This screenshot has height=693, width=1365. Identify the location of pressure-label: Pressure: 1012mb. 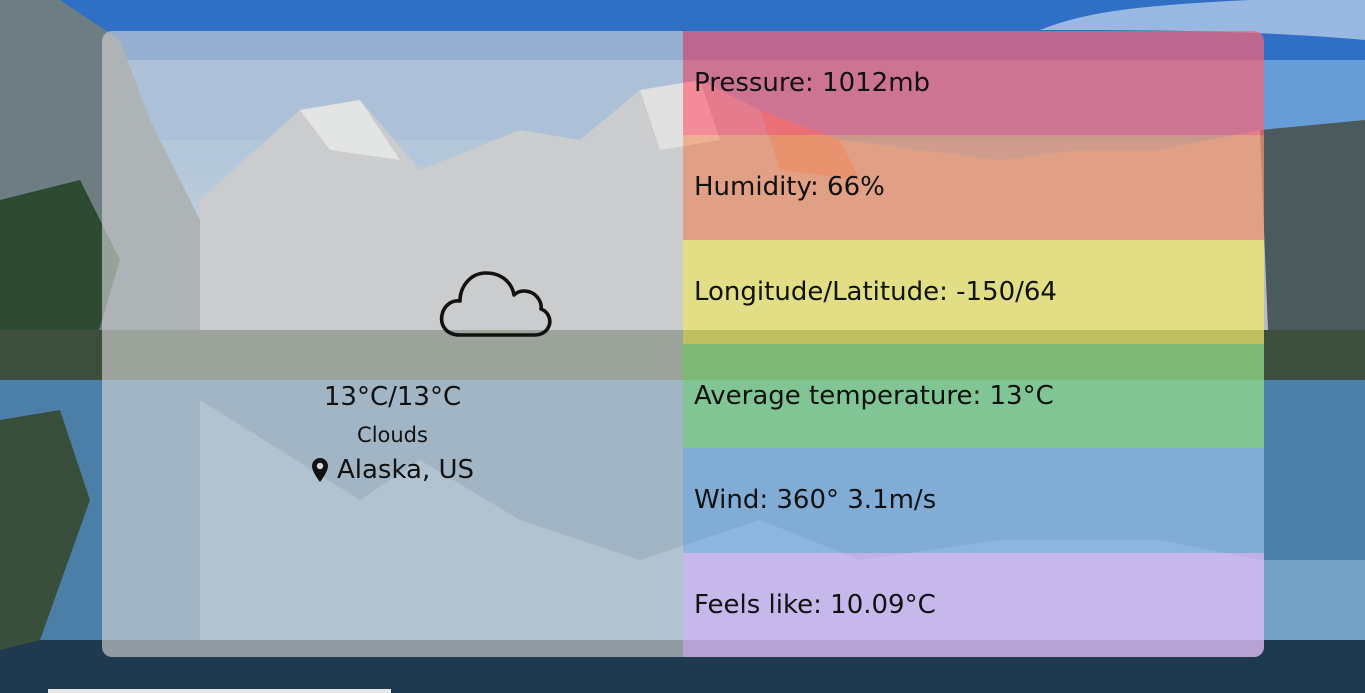
(812, 83).